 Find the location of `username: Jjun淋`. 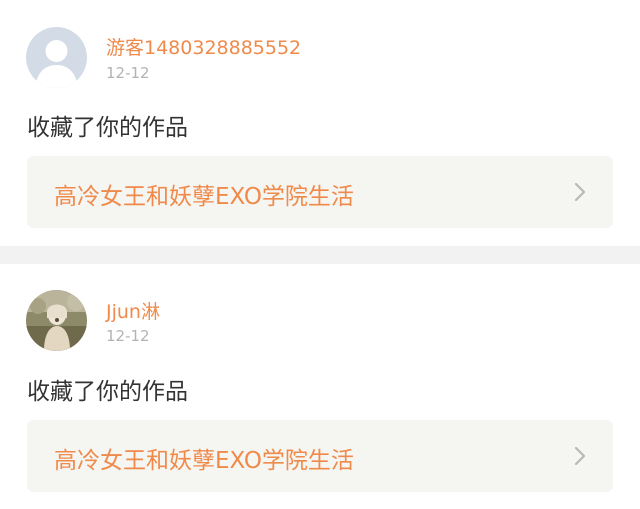

username: Jjun淋 is located at coordinates (133, 310).